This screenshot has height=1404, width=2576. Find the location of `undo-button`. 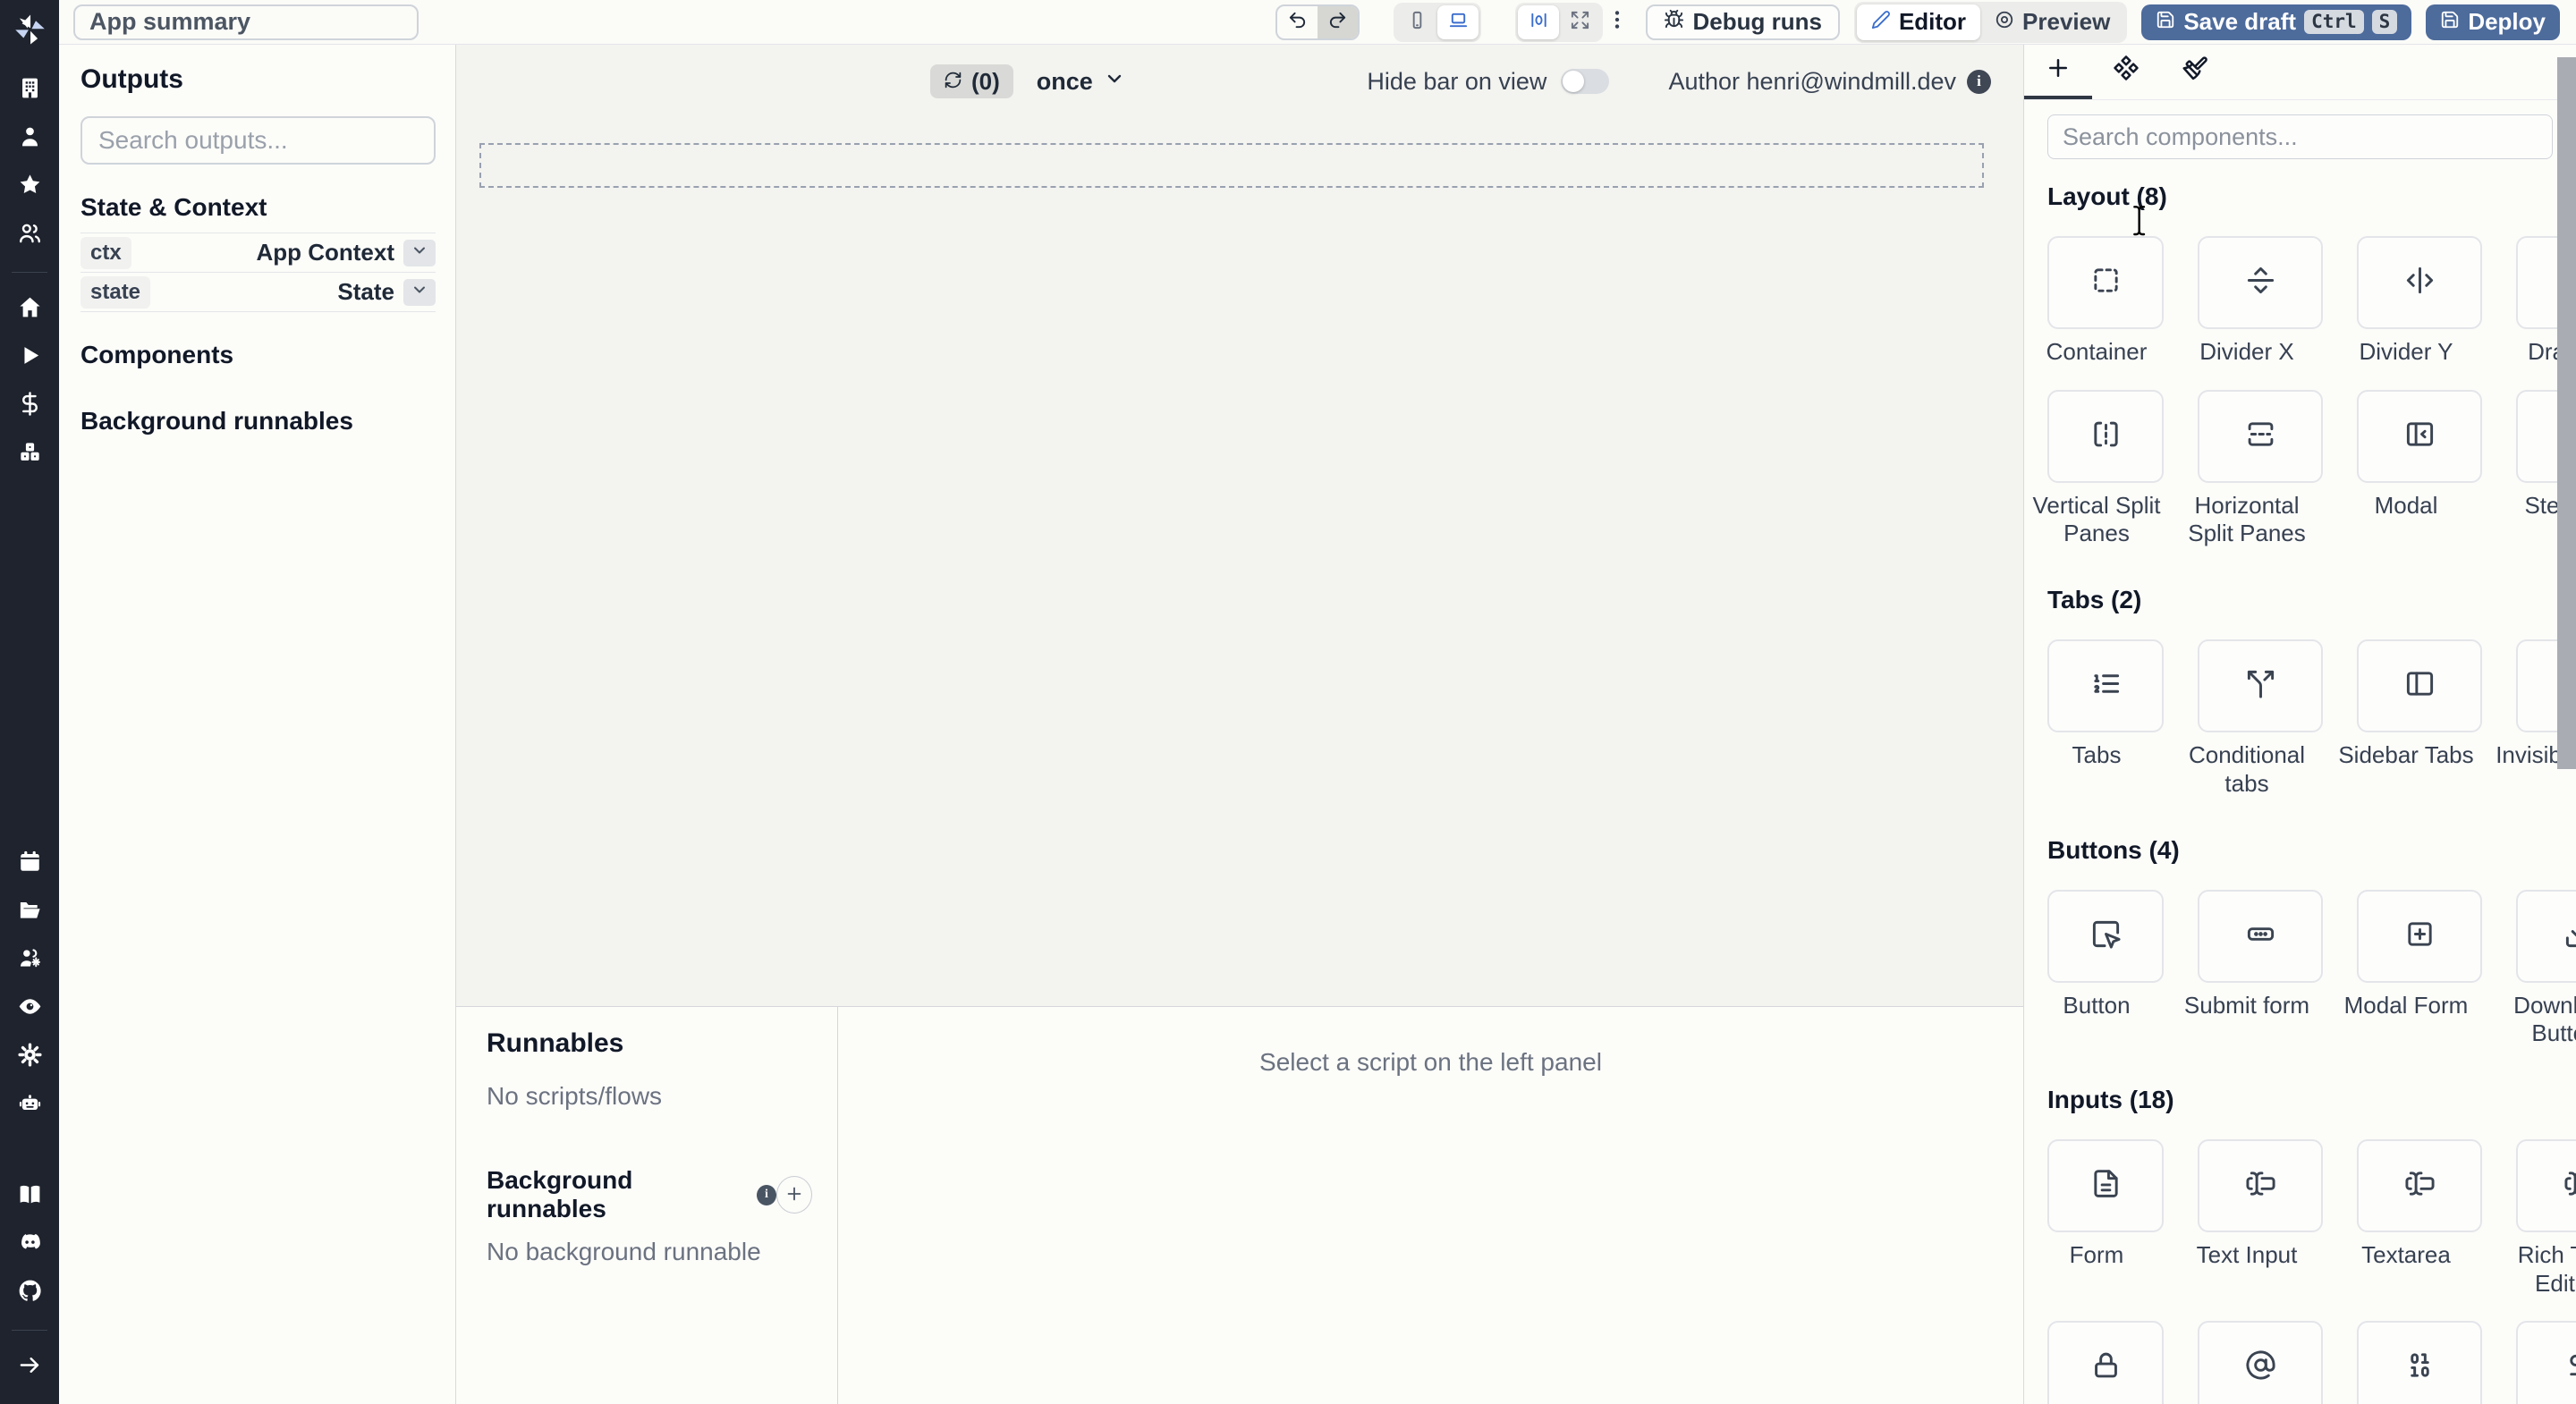

undo-button is located at coordinates (1297, 22).